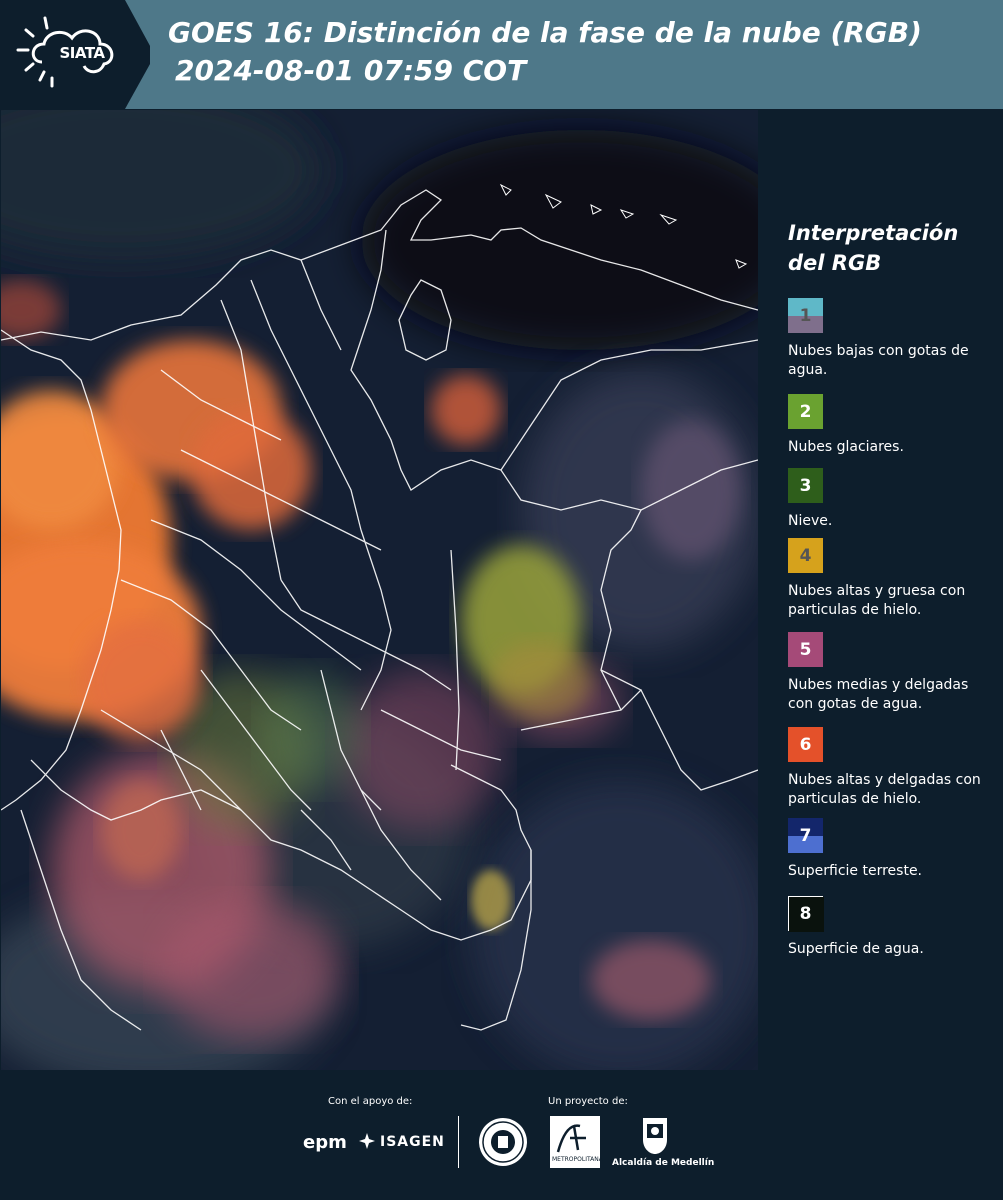 The image size is (1003, 1200). I want to click on legend-number: 5, so click(805, 649).